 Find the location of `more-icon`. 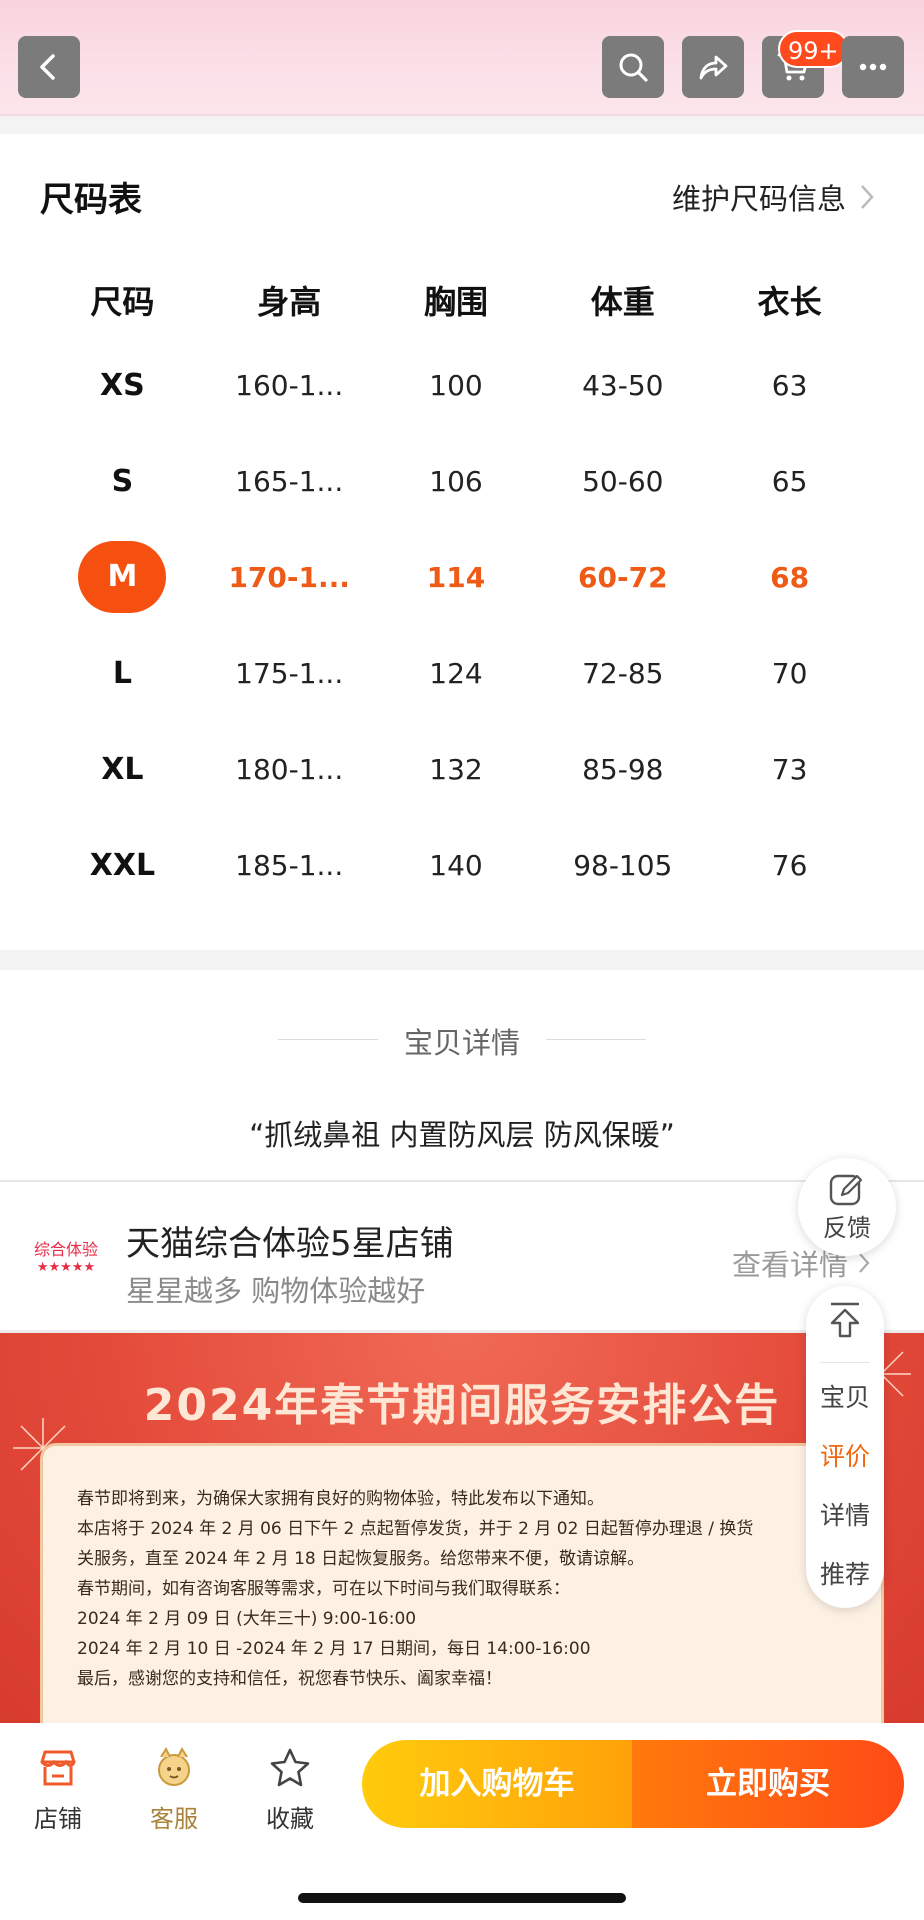

more-icon is located at coordinates (873, 67).